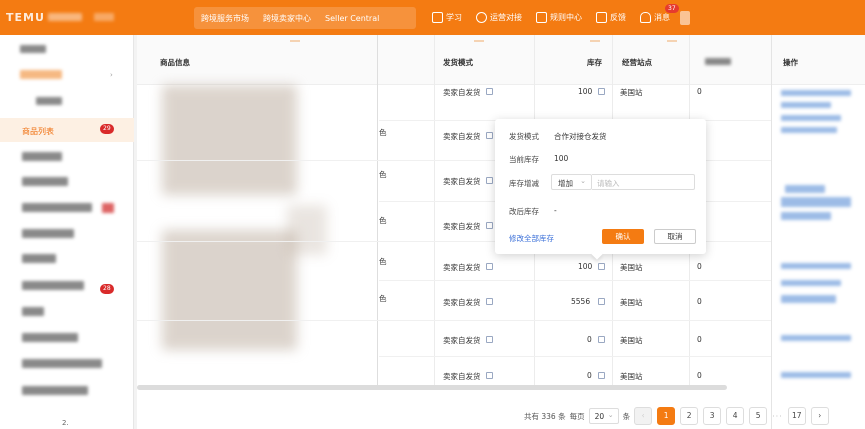 The height and width of the screenshot is (429, 865). What do you see at coordinates (499, 17) in the screenshot?
I see `operations-contact-button: 运营对接` at bounding box center [499, 17].